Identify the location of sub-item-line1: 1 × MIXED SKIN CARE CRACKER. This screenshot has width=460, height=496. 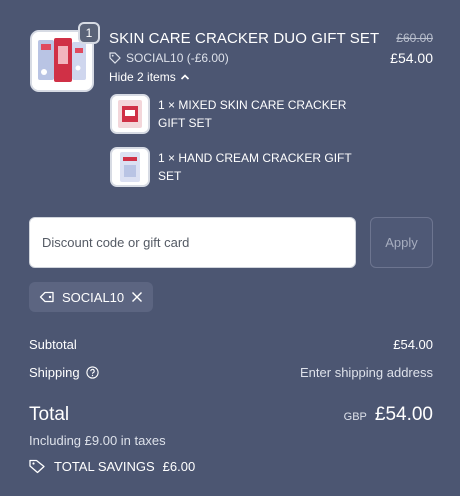
(252, 105).